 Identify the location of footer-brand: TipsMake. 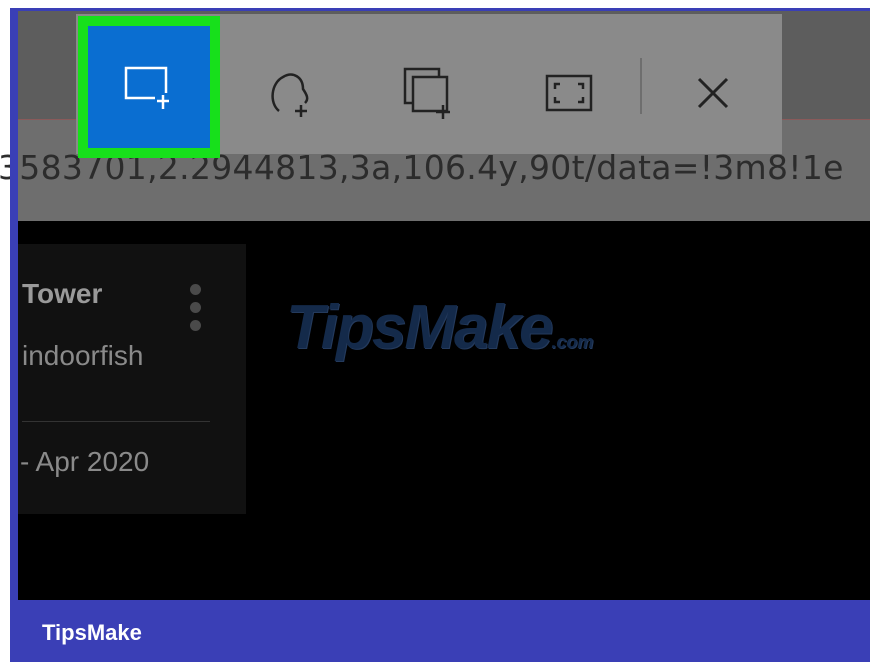
(92, 632).